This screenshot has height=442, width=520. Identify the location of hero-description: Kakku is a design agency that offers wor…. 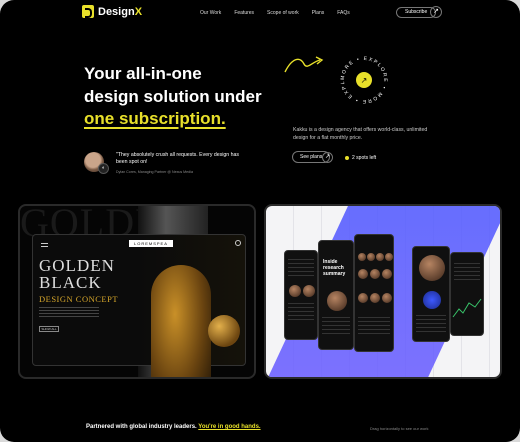
(360, 134).